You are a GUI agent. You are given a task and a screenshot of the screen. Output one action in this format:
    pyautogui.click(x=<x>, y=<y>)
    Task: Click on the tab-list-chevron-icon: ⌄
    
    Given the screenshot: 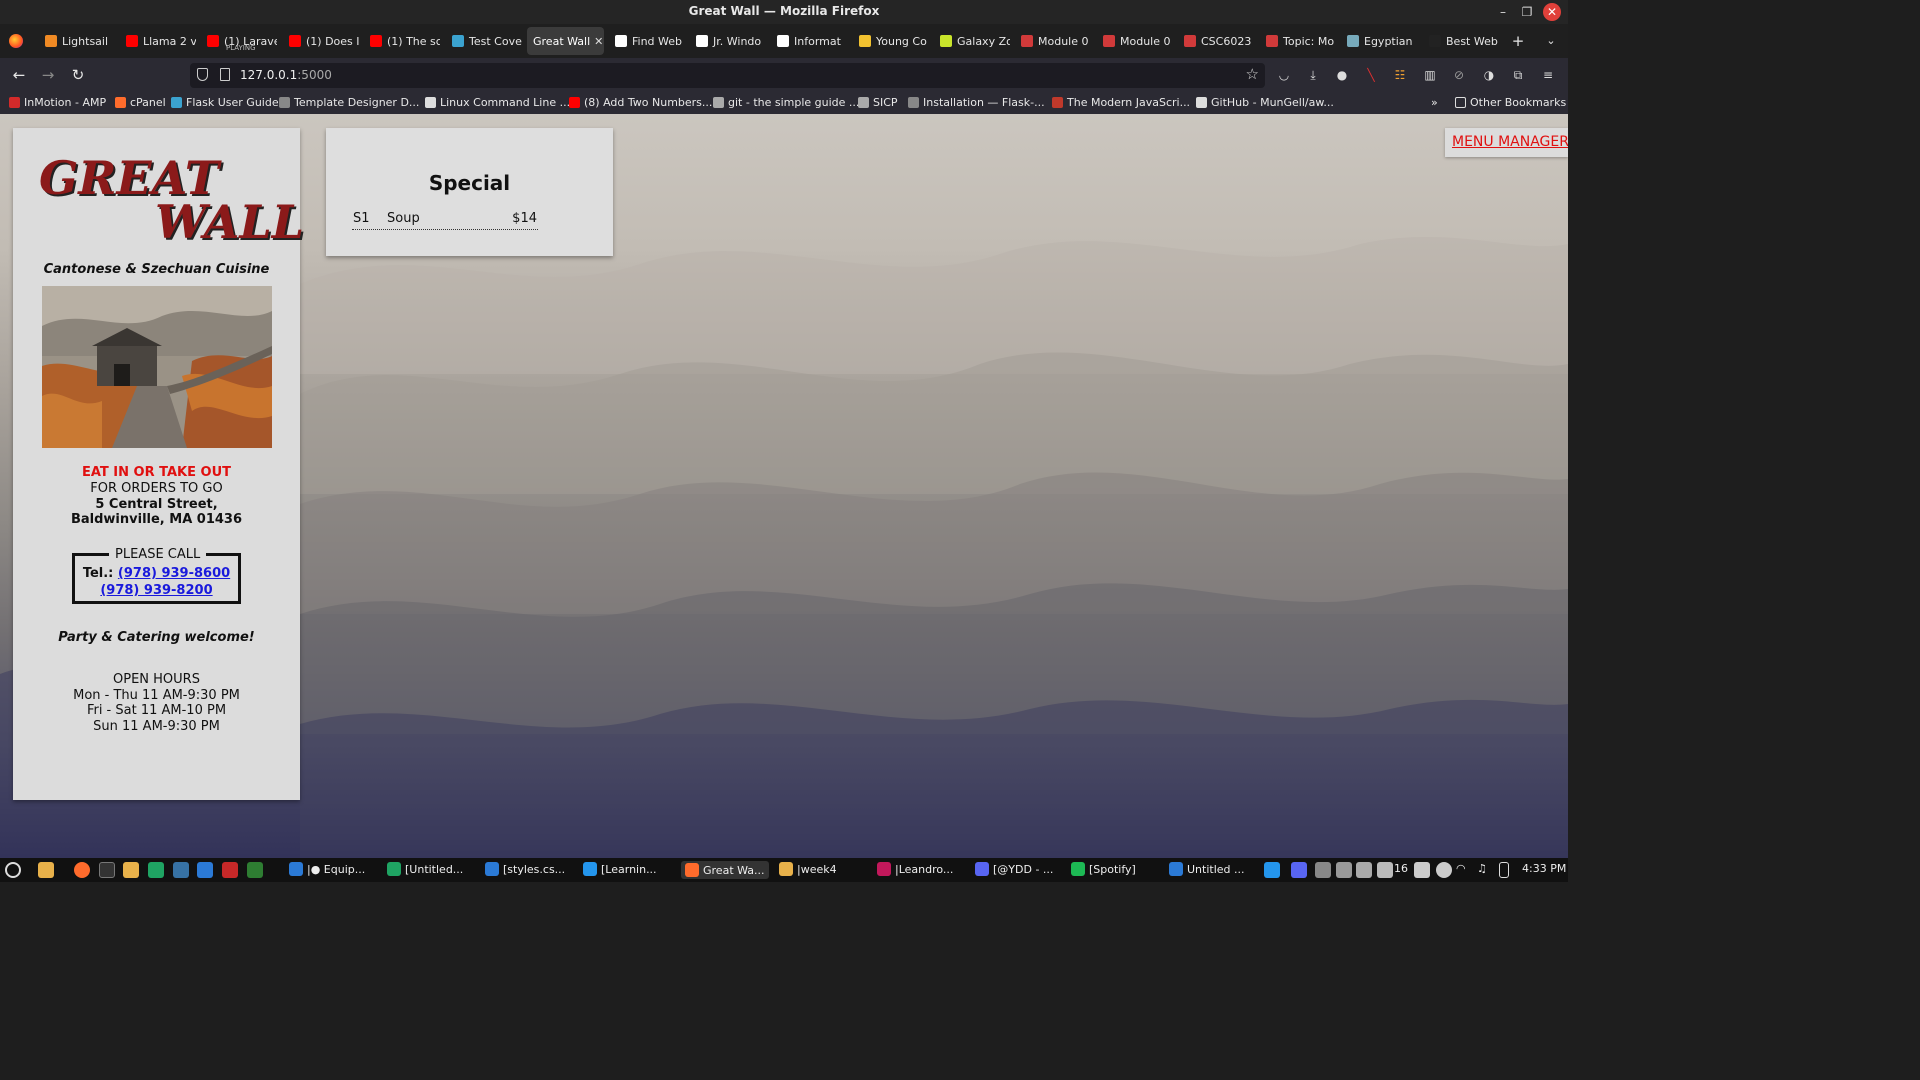 What is the action you would take?
    pyautogui.click(x=1551, y=41)
    